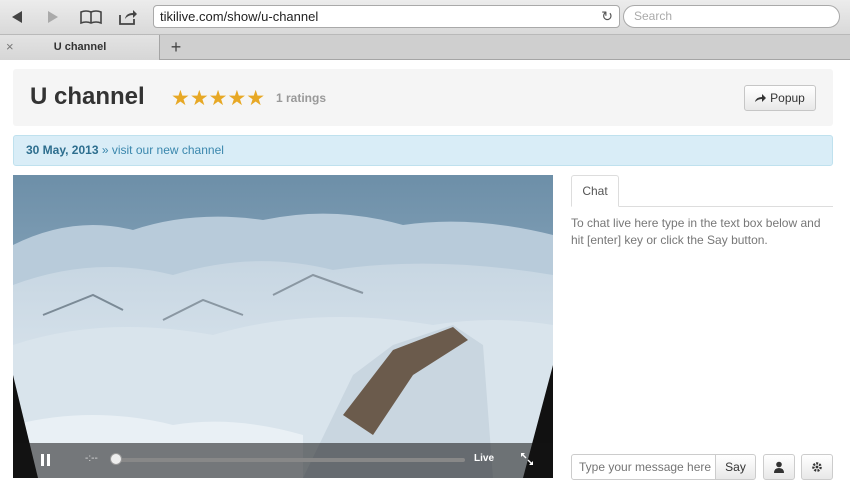  I want to click on popup-button: Popup, so click(780, 98).